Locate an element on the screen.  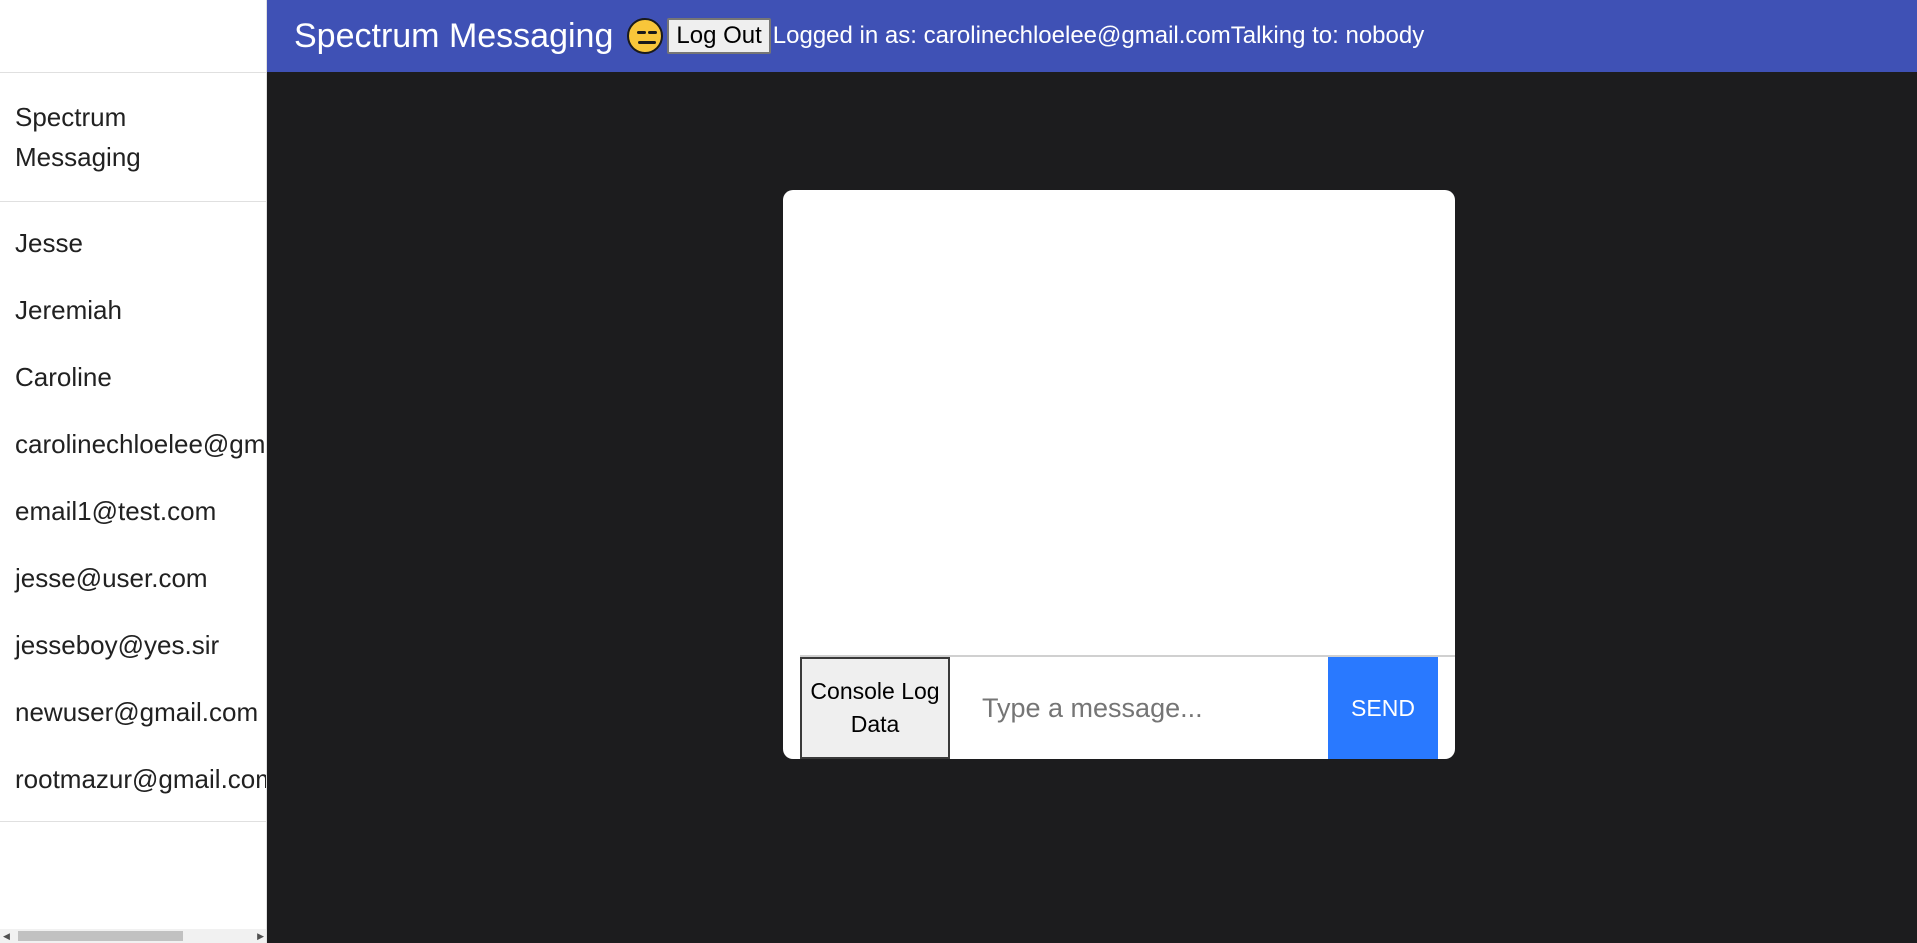
logged-in-status: Logged in as: carolinechloelee@gmail.com is located at coordinates (1001, 35).